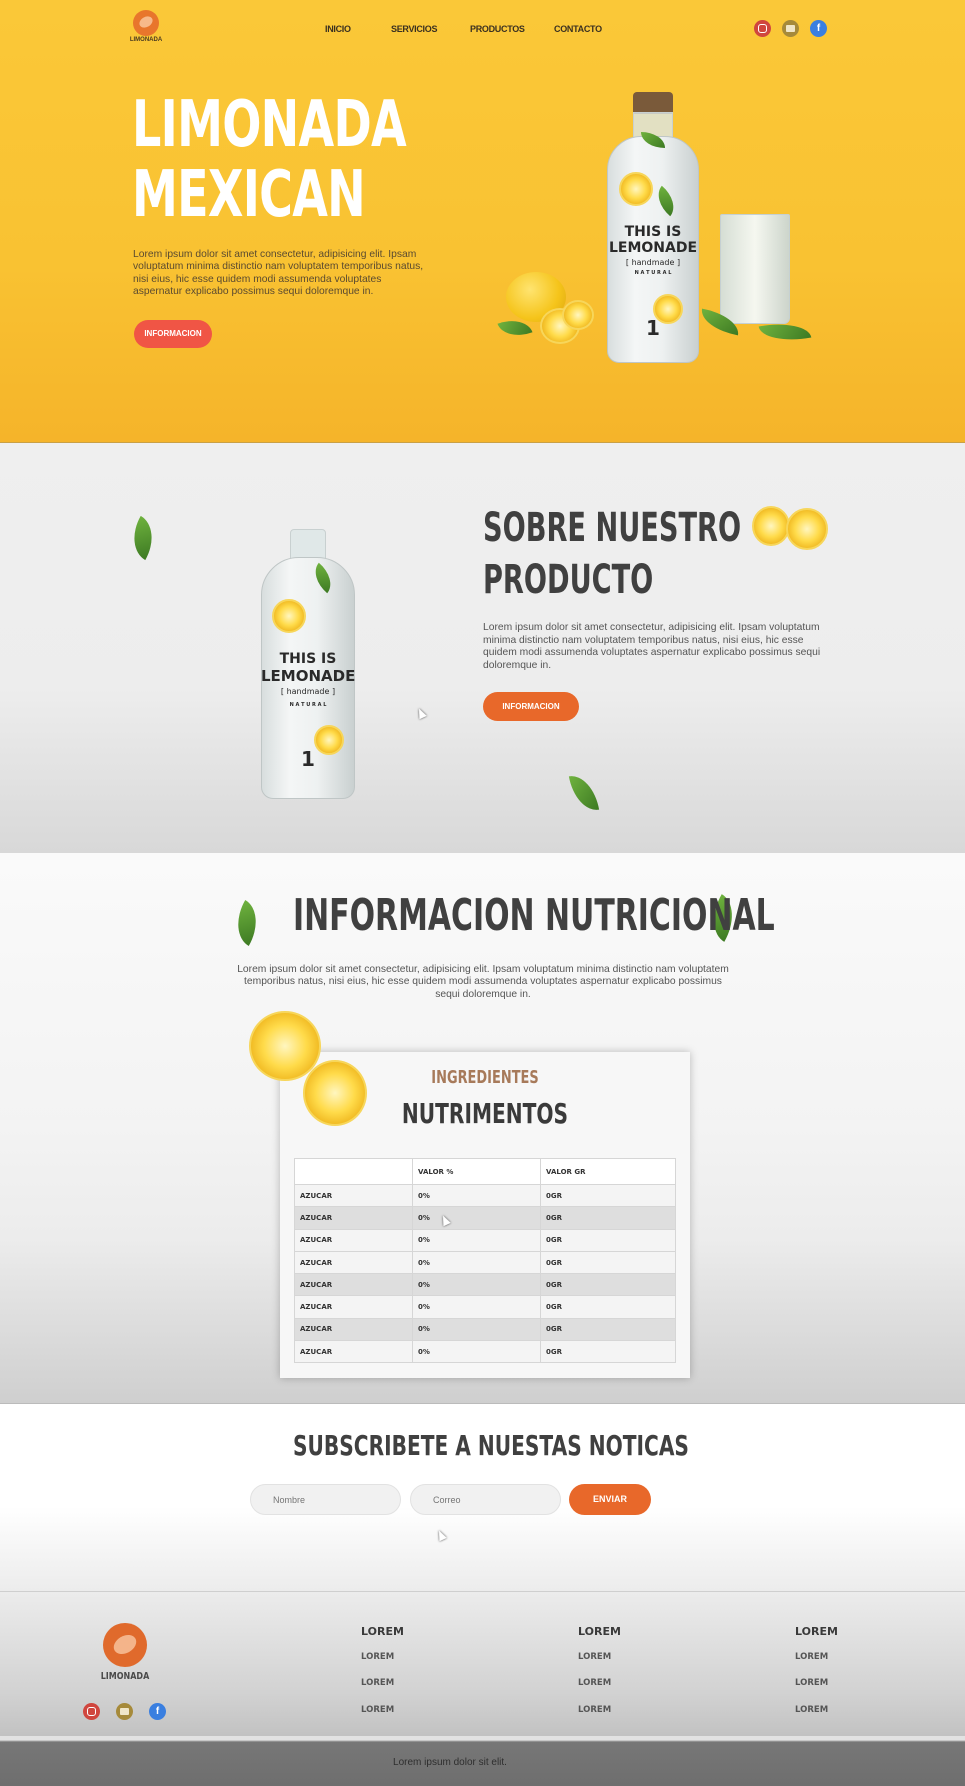  I want to click on hero-title: LIMONADA MEXICAN, so click(269, 160).